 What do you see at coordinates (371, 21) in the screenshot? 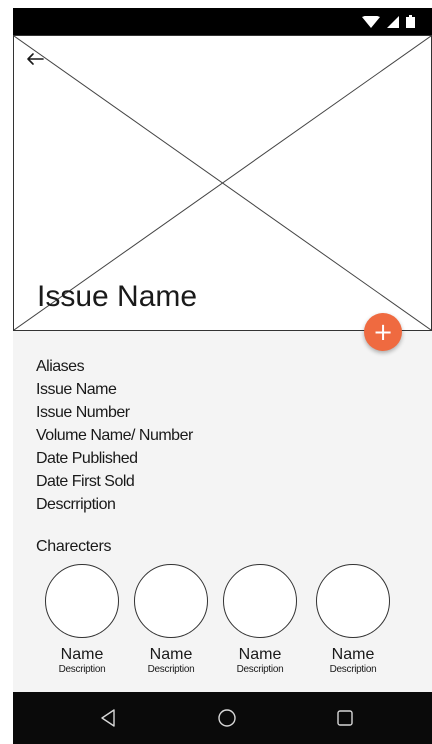
I see `wifi-icon` at bounding box center [371, 21].